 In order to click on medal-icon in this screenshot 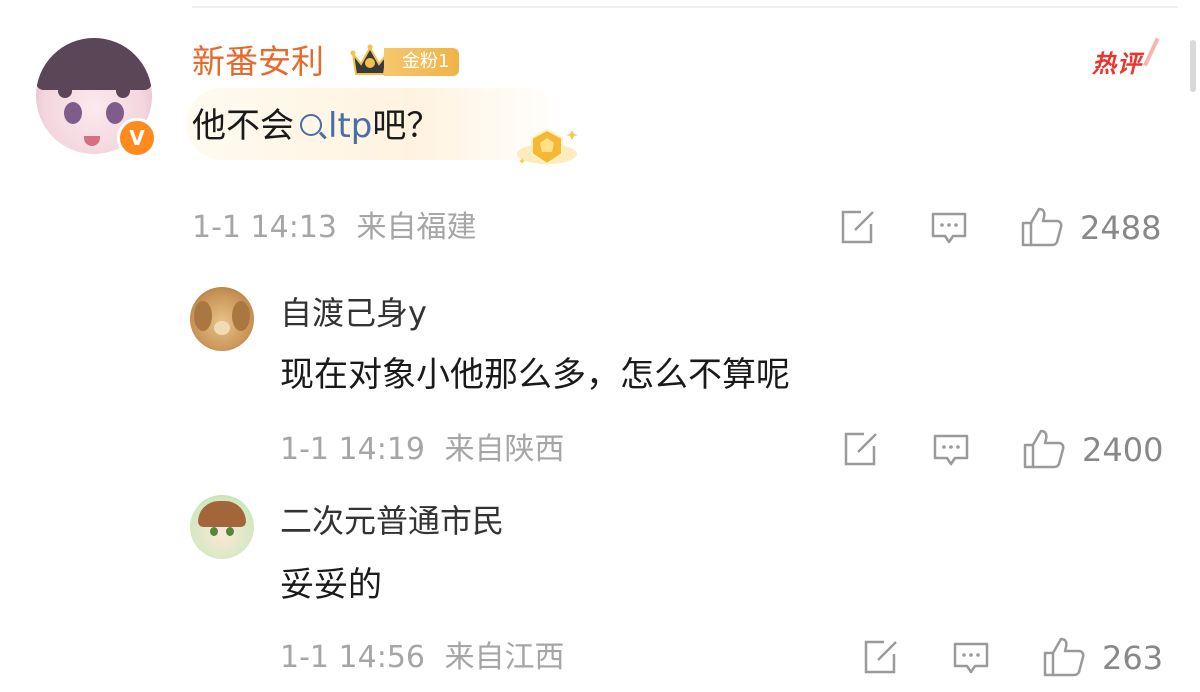, I will do `click(547, 147)`.